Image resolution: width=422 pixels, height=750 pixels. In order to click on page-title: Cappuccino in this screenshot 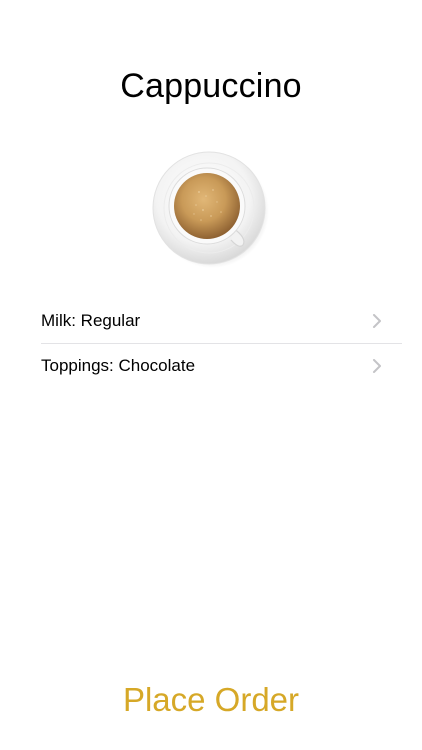, I will do `click(211, 86)`.